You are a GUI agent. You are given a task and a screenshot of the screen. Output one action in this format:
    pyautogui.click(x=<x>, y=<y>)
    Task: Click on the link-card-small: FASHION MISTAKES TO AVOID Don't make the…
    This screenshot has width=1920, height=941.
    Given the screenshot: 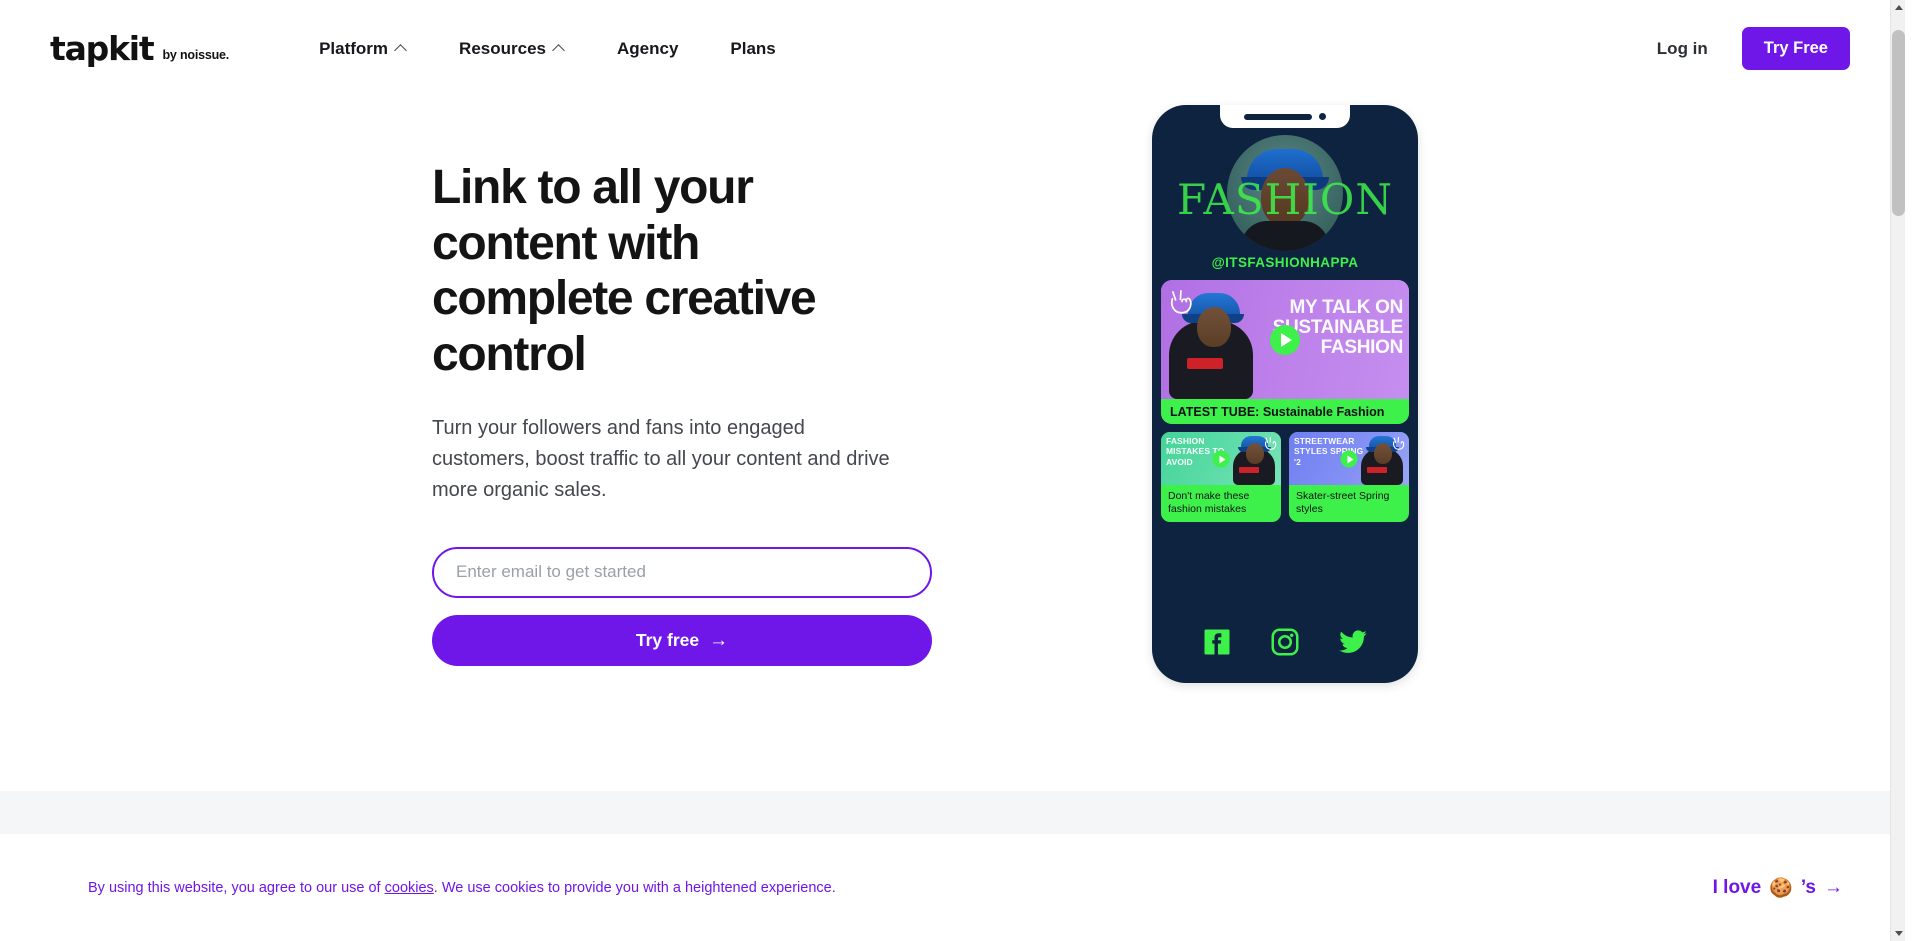 What is the action you would take?
    pyautogui.click(x=1221, y=477)
    